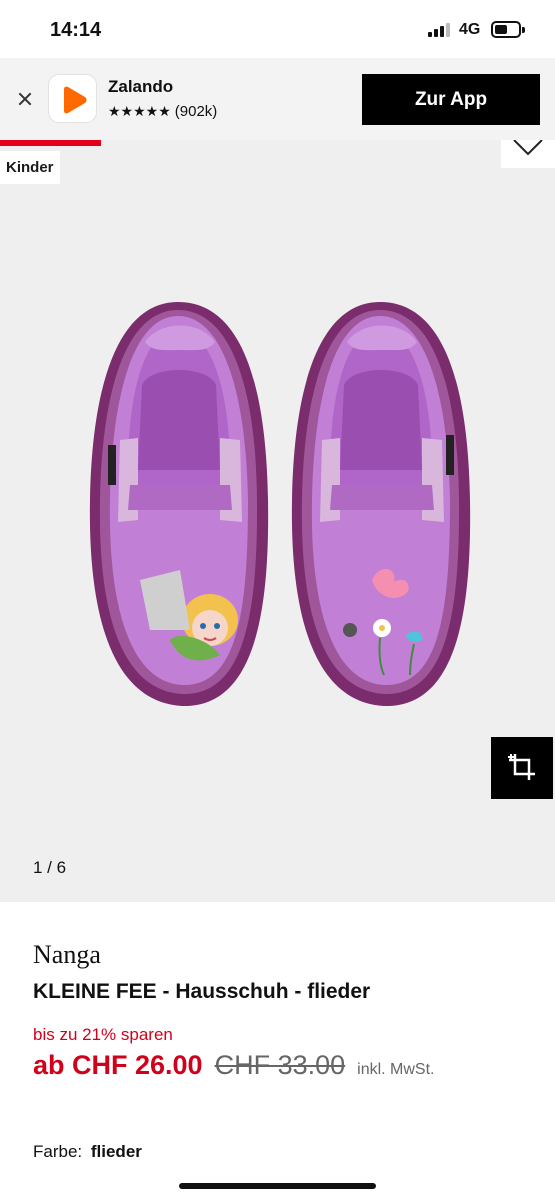 The image size is (555, 1200). What do you see at coordinates (441, 30) in the screenshot?
I see `signal-icon` at bounding box center [441, 30].